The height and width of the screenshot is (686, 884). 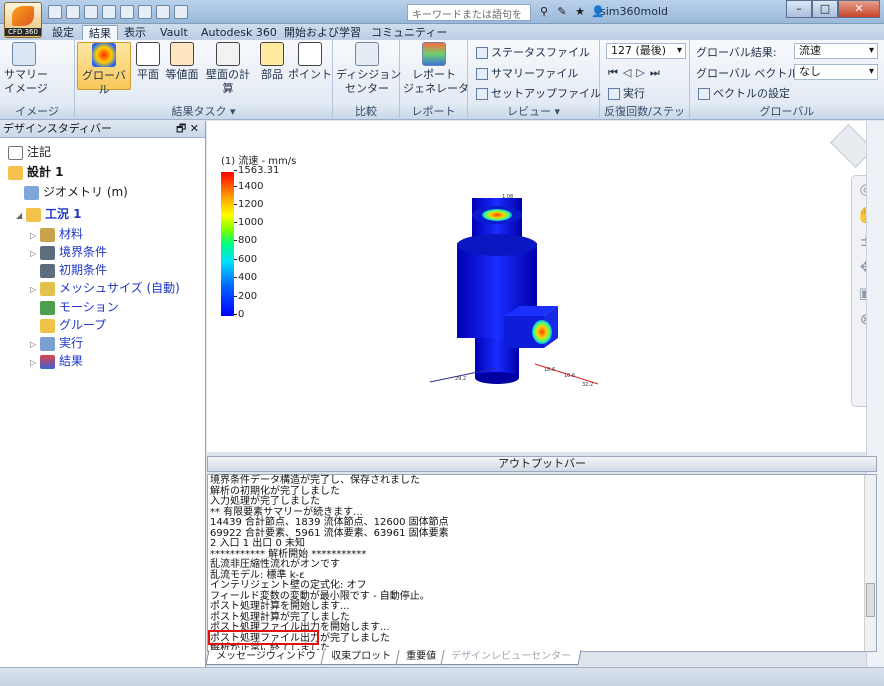 What do you see at coordinates (100, 33) in the screenshot?
I see `tab-results: 結果` at bounding box center [100, 33].